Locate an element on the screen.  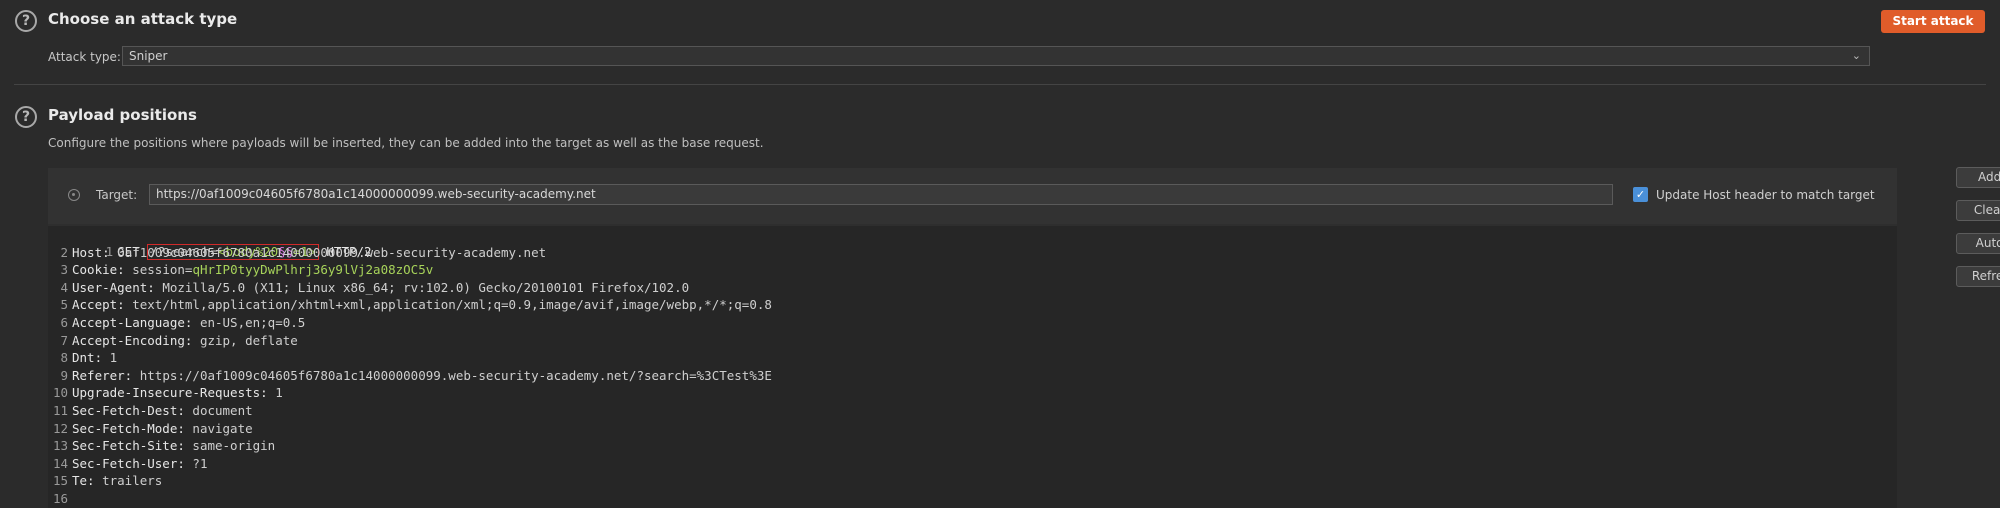
request-header-line: 13 Sec-Fetch-Site: same-origin is located at coordinates (161, 445).